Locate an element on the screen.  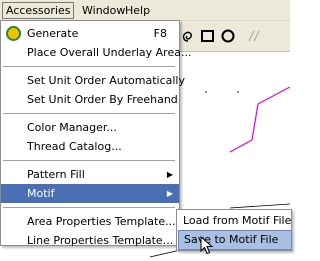
generate-icon is located at coordinates (13, 33).